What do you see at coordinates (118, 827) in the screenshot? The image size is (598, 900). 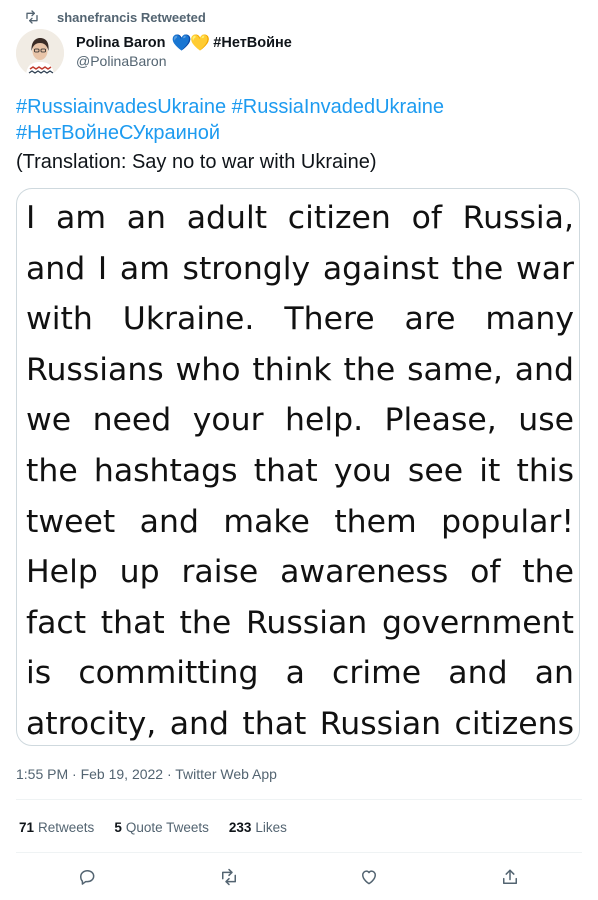 I see `quotes-count: 5` at bounding box center [118, 827].